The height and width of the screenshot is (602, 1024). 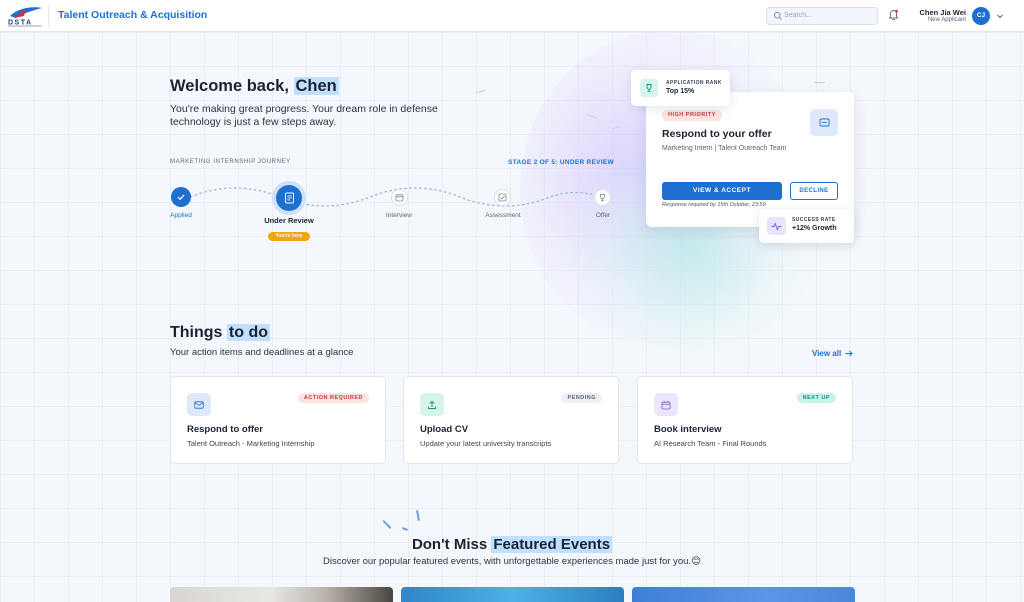 I want to click on todo-heading: Things to do, so click(x=220, y=333).